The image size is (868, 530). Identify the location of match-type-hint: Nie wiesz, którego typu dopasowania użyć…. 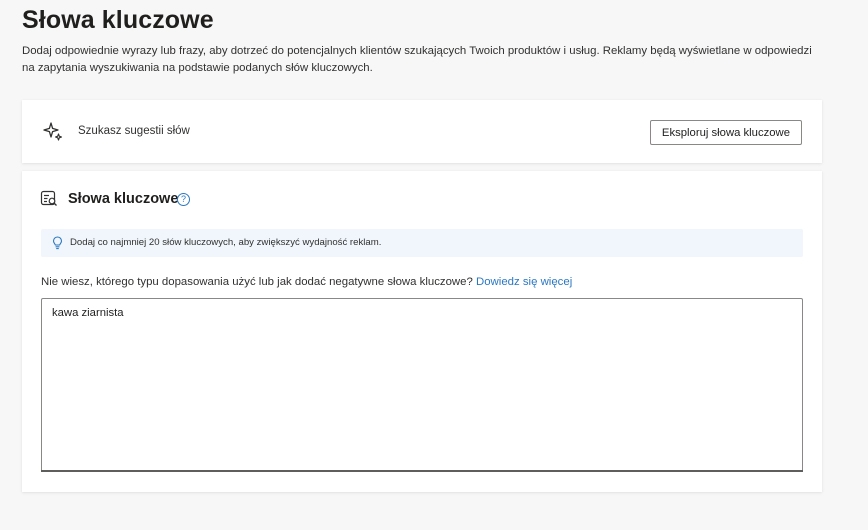
(306, 282).